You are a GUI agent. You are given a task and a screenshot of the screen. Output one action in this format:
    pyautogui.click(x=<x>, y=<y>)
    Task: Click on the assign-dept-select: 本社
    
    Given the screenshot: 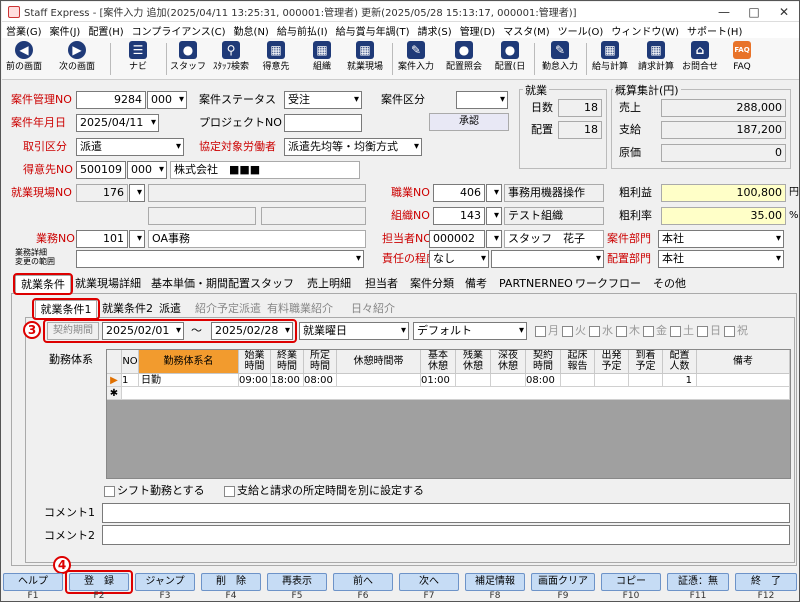 What is the action you would take?
    pyautogui.click(x=721, y=259)
    